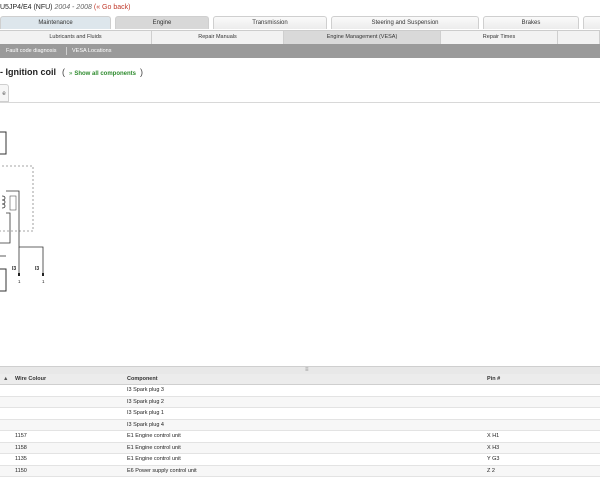 The width and height of the screenshot is (600, 480). I want to click on cell-wire: 1158, so click(68, 448).